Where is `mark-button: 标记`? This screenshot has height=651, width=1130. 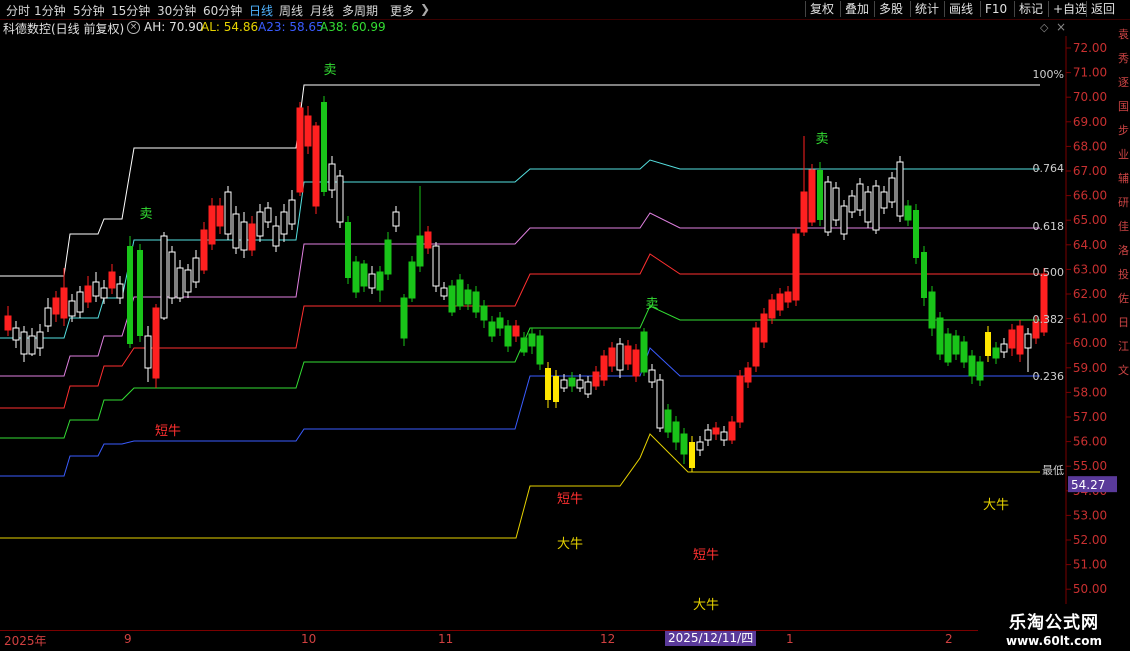
mark-button: 标记 is located at coordinates (1030, 9).